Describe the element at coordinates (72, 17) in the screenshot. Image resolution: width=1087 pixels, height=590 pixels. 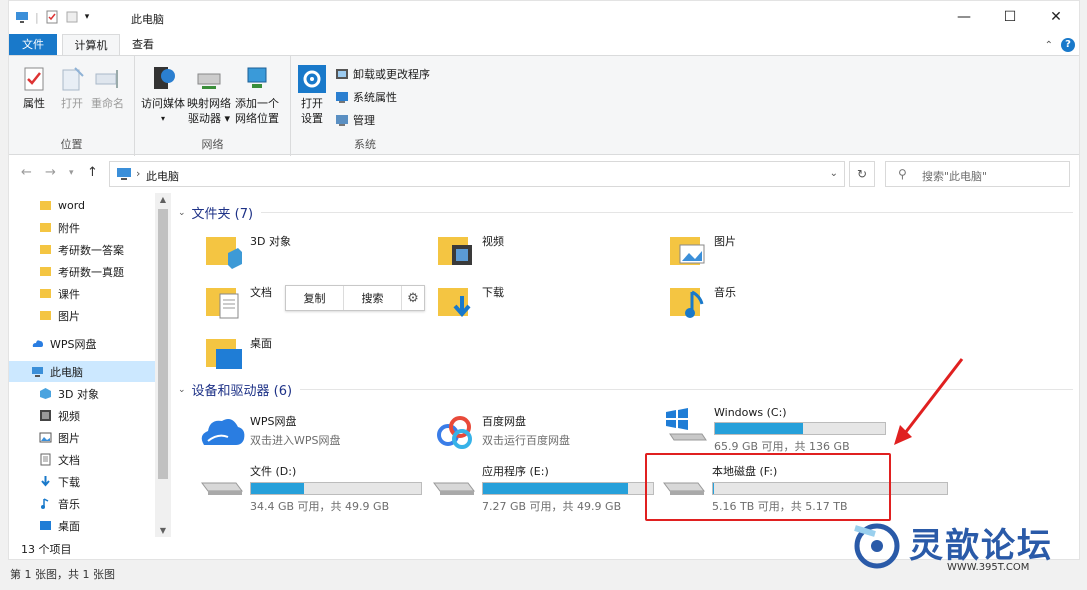
I see `new-folder-icon` at that location.